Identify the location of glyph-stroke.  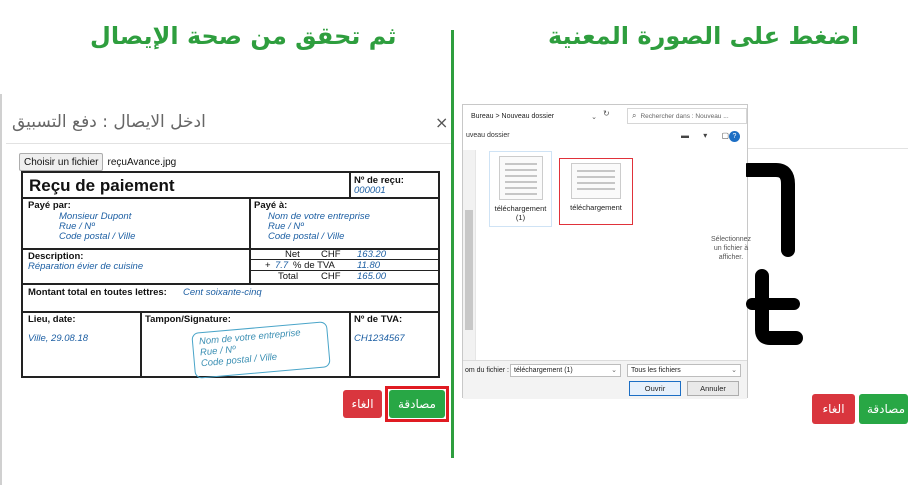
(770, 210).